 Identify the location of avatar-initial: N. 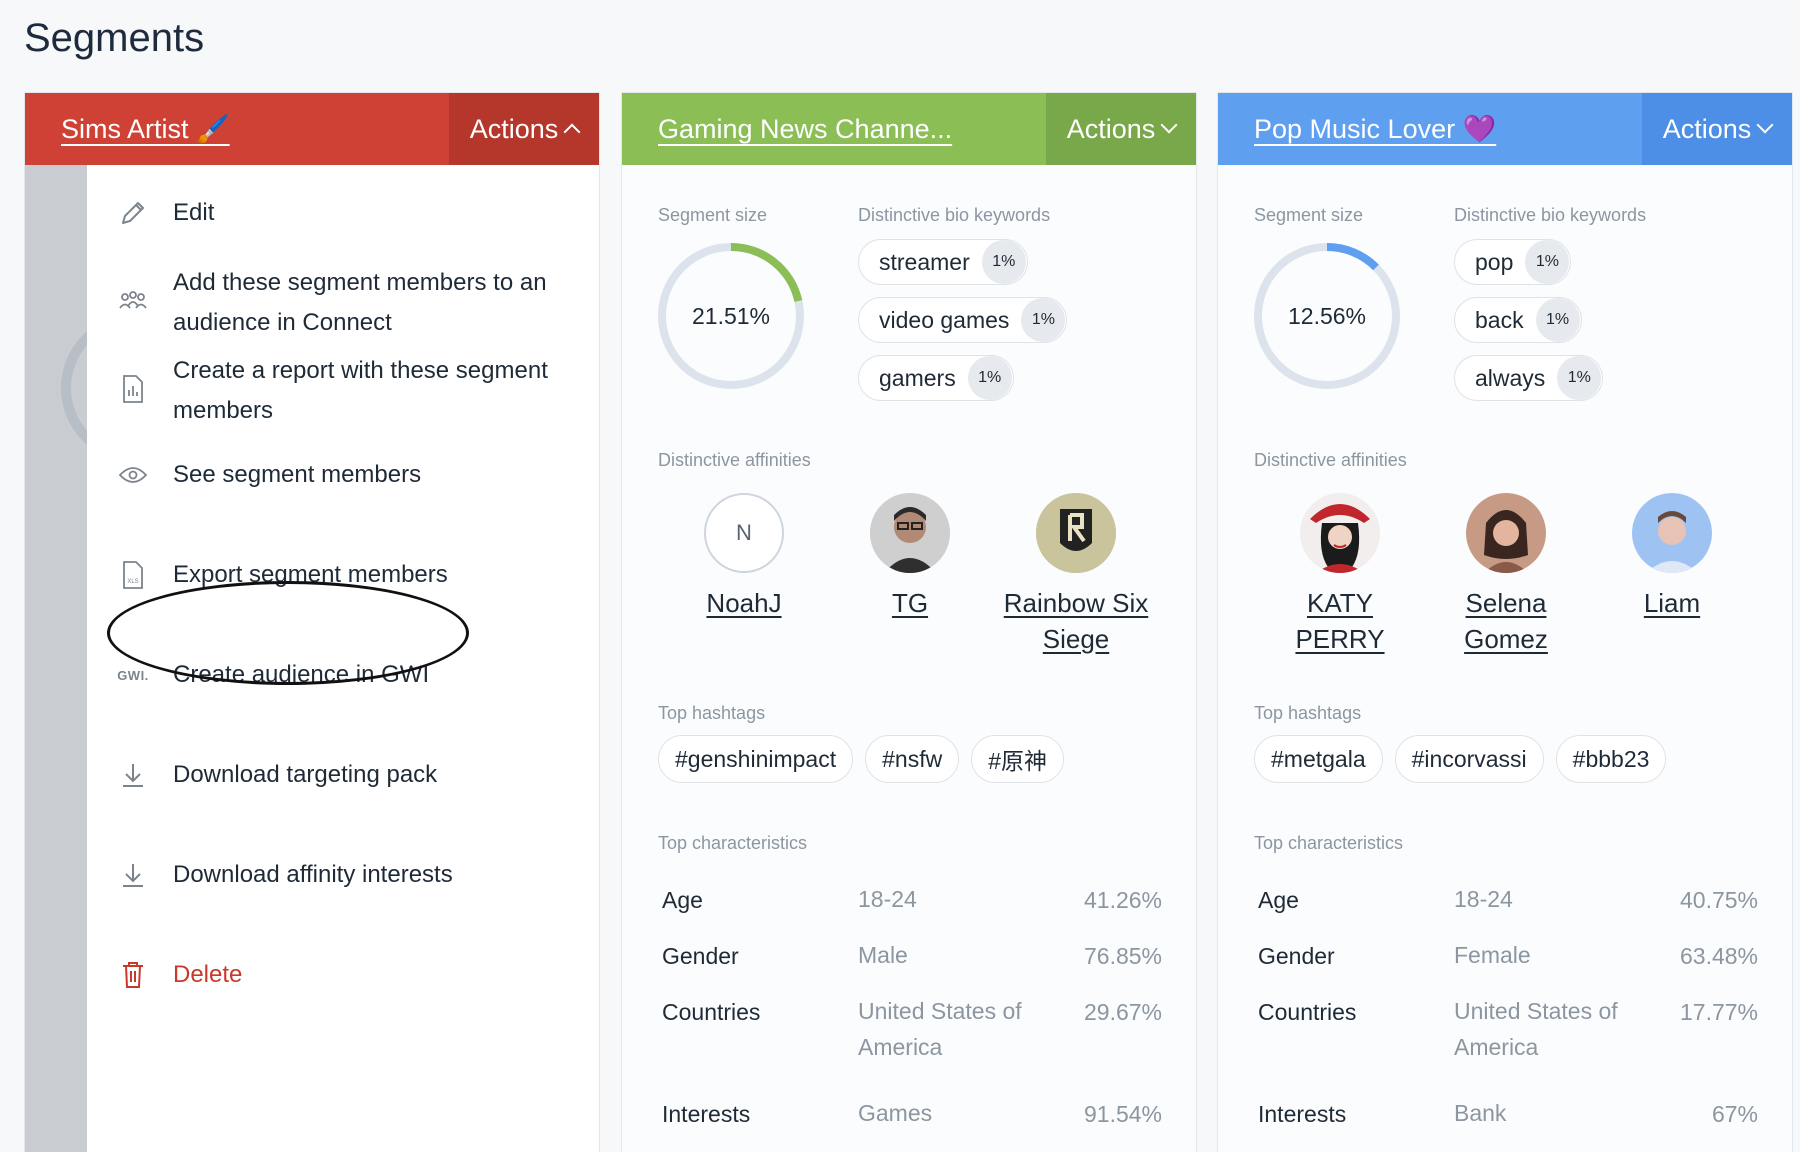
(744, 532).